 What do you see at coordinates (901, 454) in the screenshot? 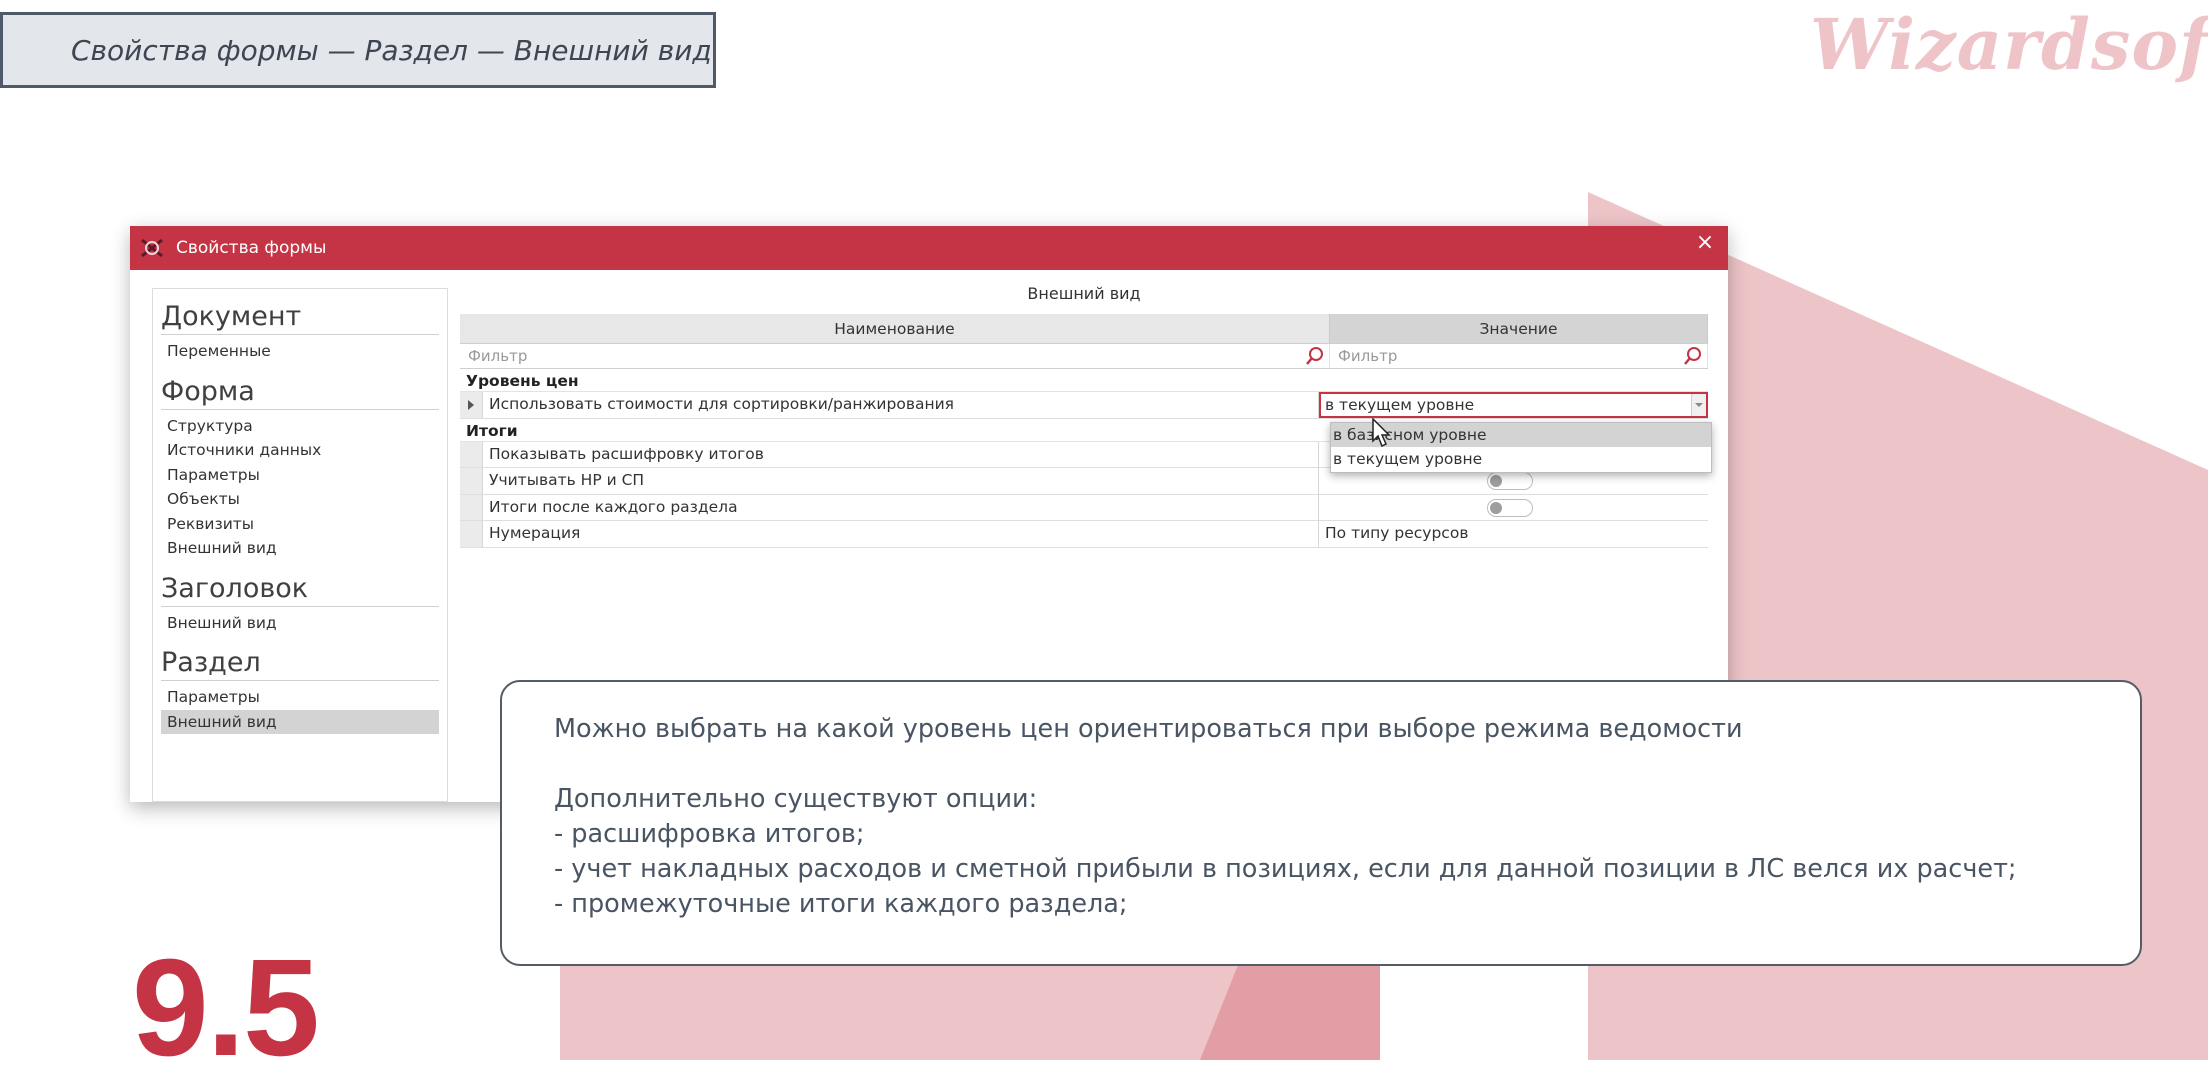
I see `property-name: Показывать расшифровку итогов` at bounding box center [901, 454].